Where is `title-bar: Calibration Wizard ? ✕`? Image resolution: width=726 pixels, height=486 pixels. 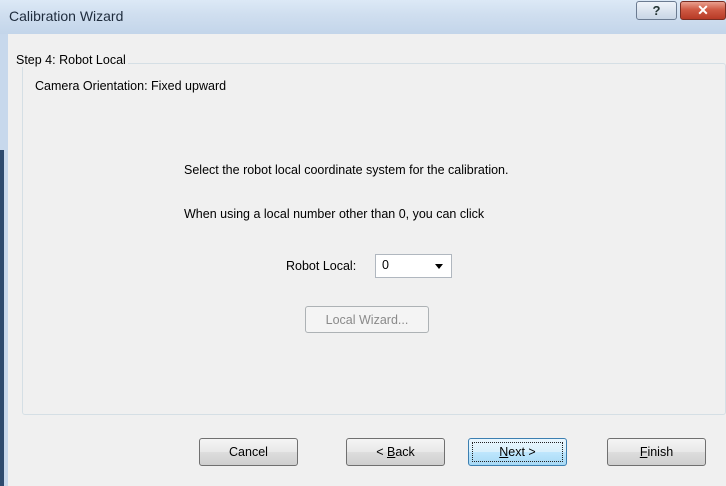 title-bar: Calibration Wizard ? ✕ is located at coordinates (363, 17).